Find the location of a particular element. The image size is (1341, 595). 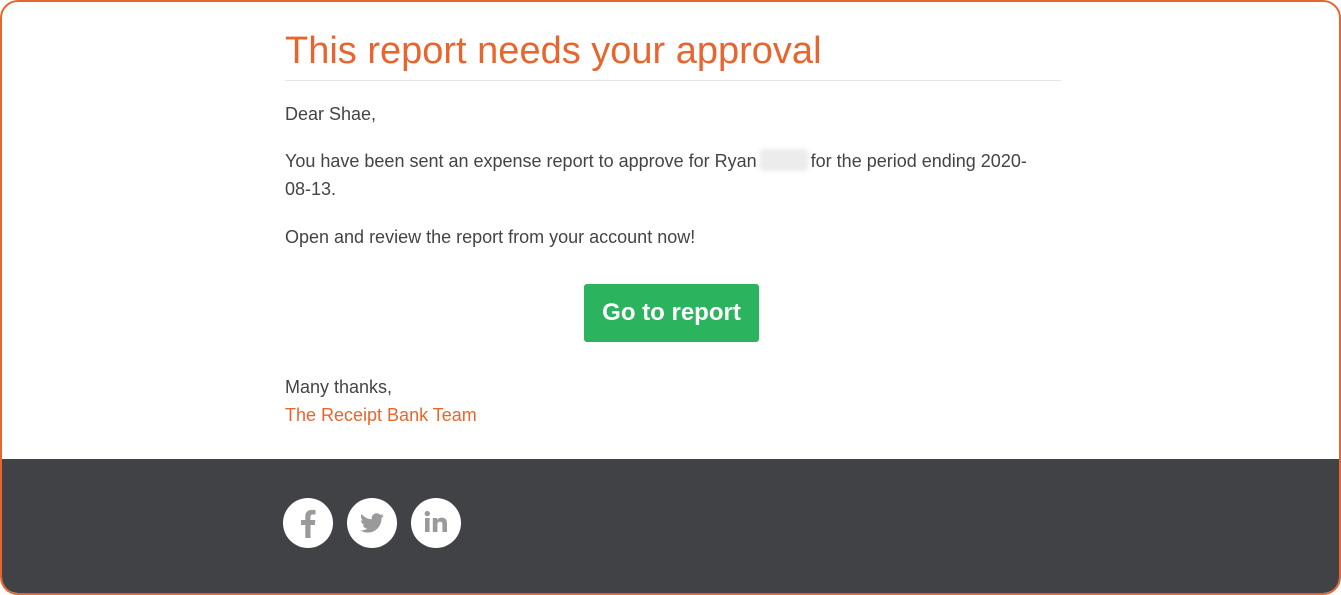

twitter-icon is located at coordinates (372, 523).